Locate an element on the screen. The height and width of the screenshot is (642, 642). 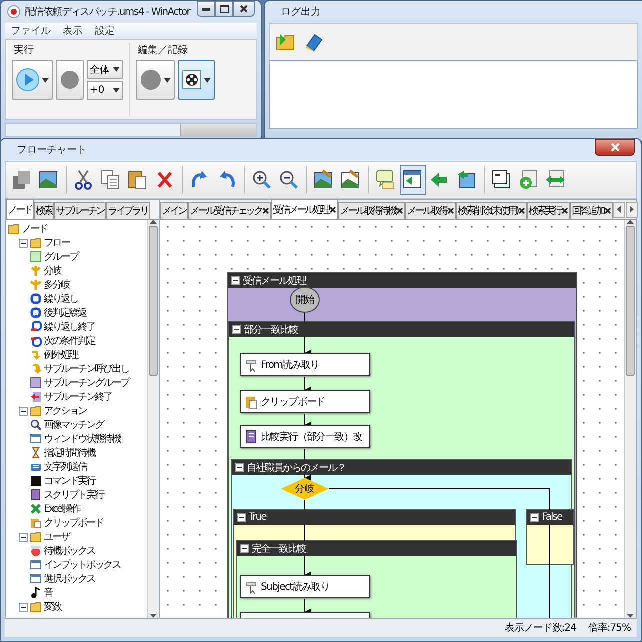
document-tab: 回答追加 is located at coordinates (591, 210).